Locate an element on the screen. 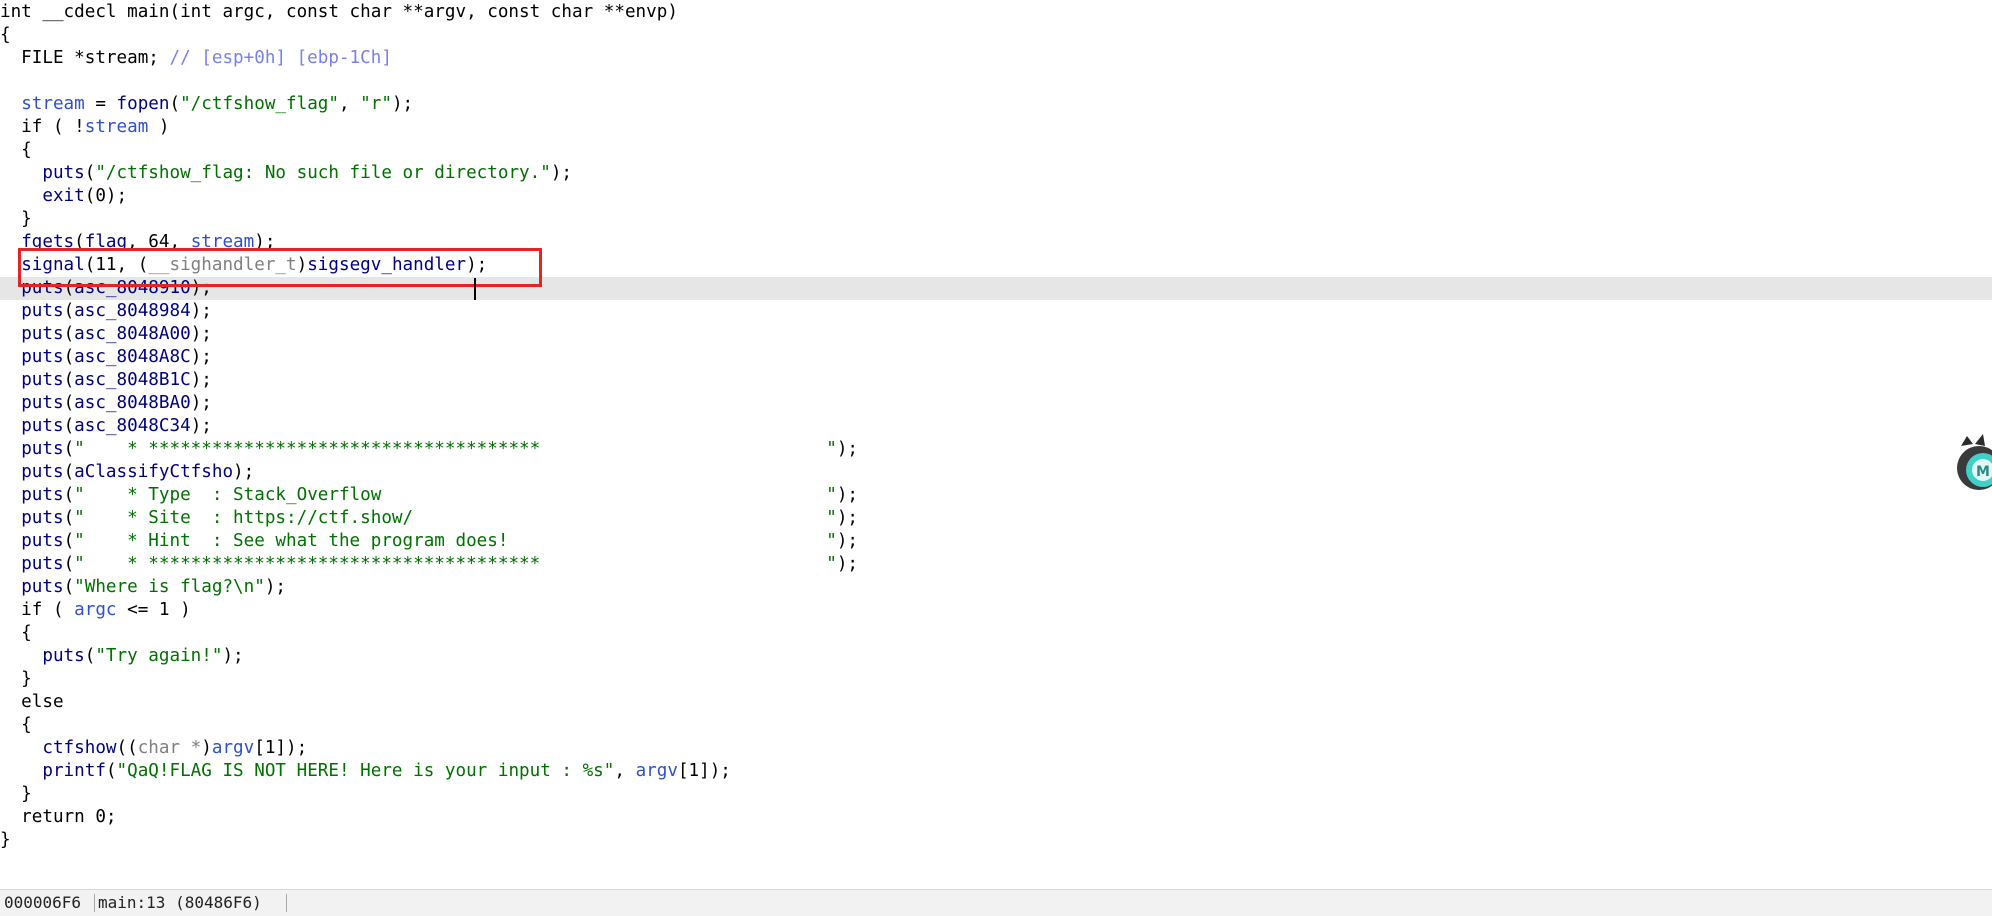 The width and height of the screenshot is (1992, 916). code-token: "r" is located at coordinates (376, 104).